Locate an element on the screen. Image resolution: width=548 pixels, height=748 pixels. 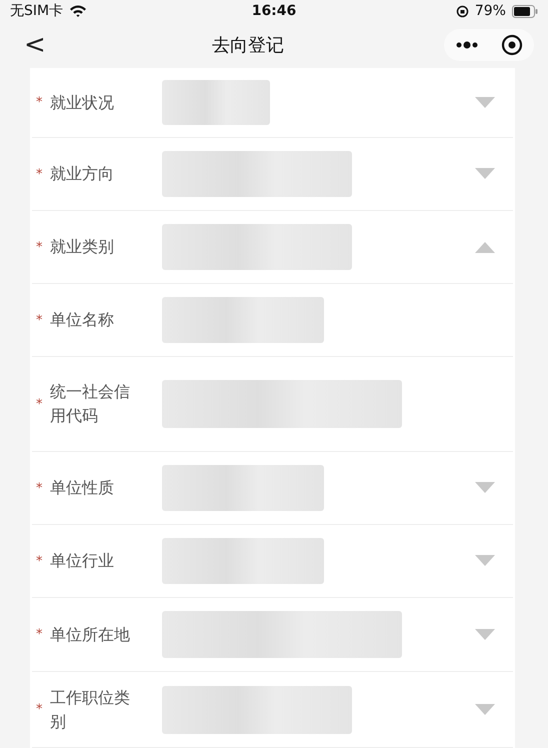
clock-time: 16:46 is located at coordinates (274, 11).